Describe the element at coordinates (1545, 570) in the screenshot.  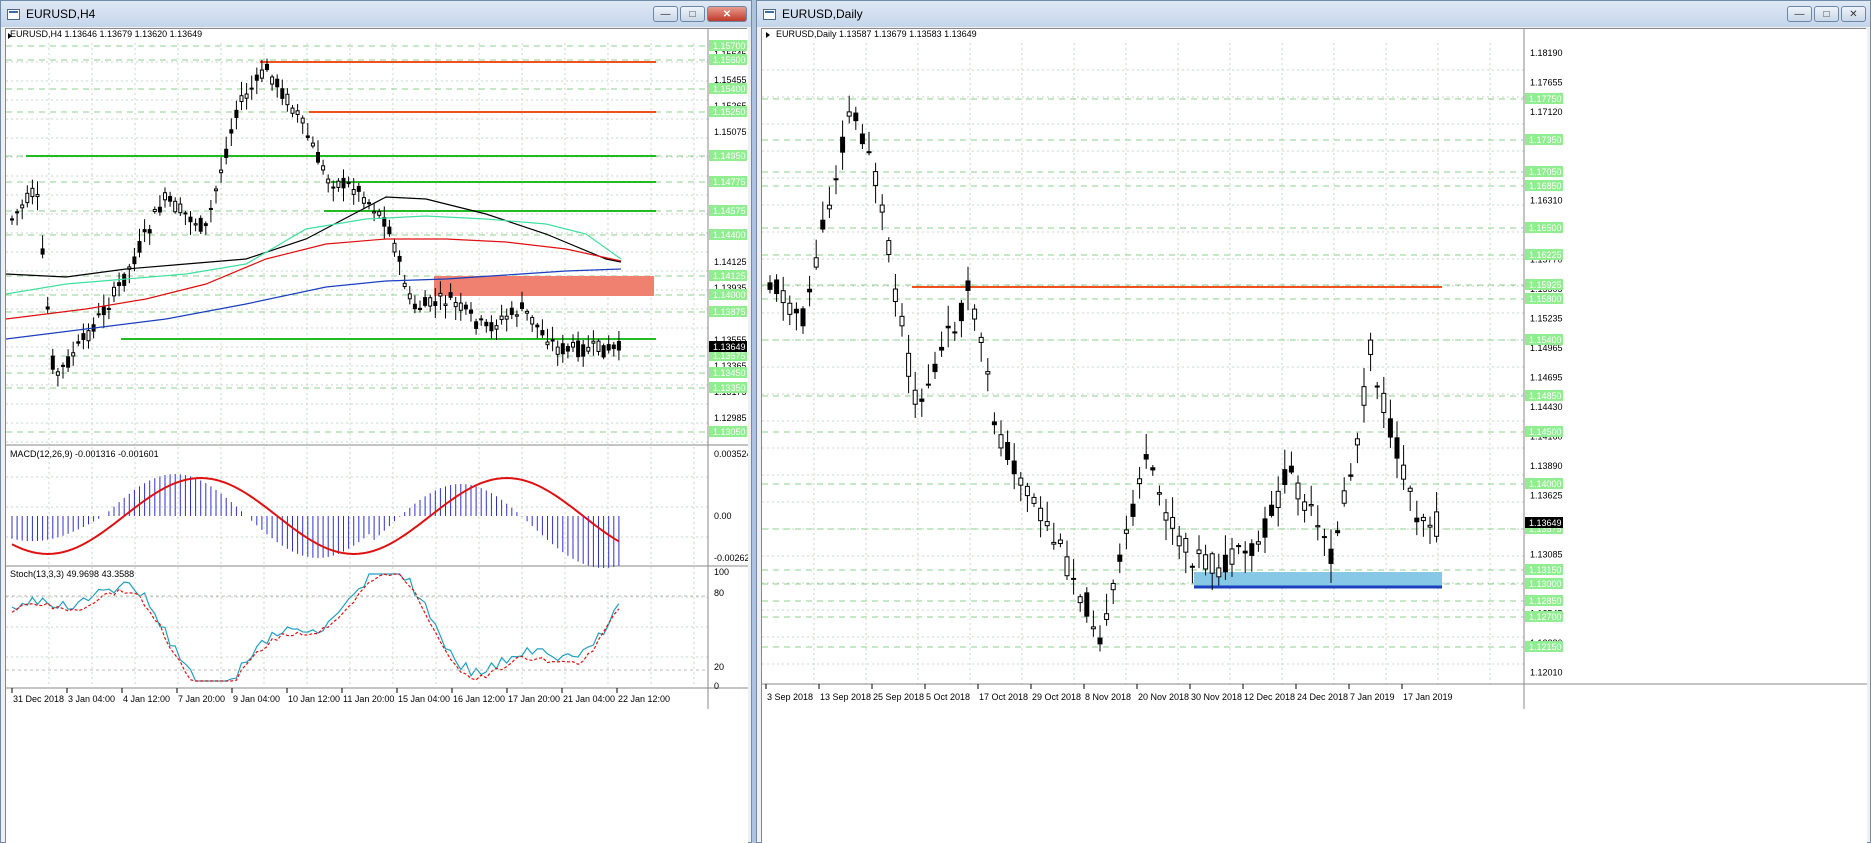
I see `daily-level-tag-label: 1.13150` at that location.